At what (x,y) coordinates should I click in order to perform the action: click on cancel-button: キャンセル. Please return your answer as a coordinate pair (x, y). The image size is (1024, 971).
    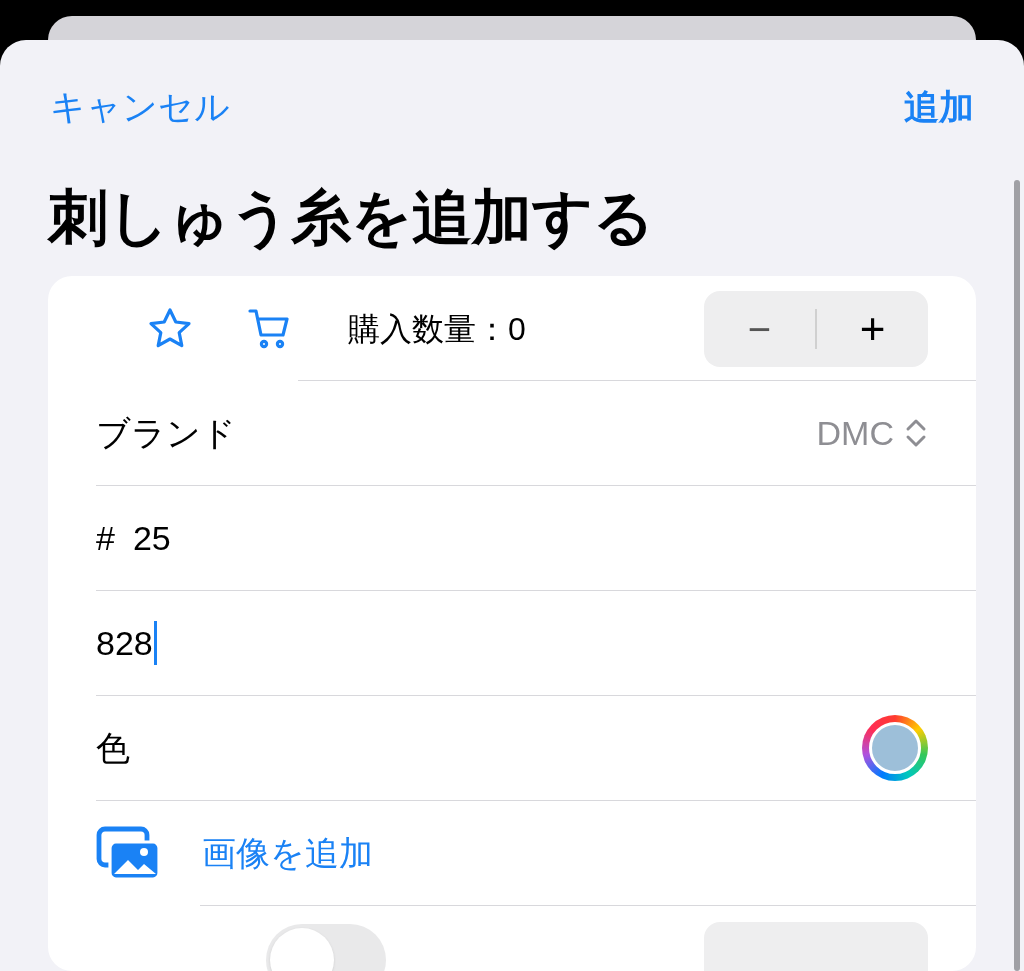
    Looking at the image, I should click on (140, 107).